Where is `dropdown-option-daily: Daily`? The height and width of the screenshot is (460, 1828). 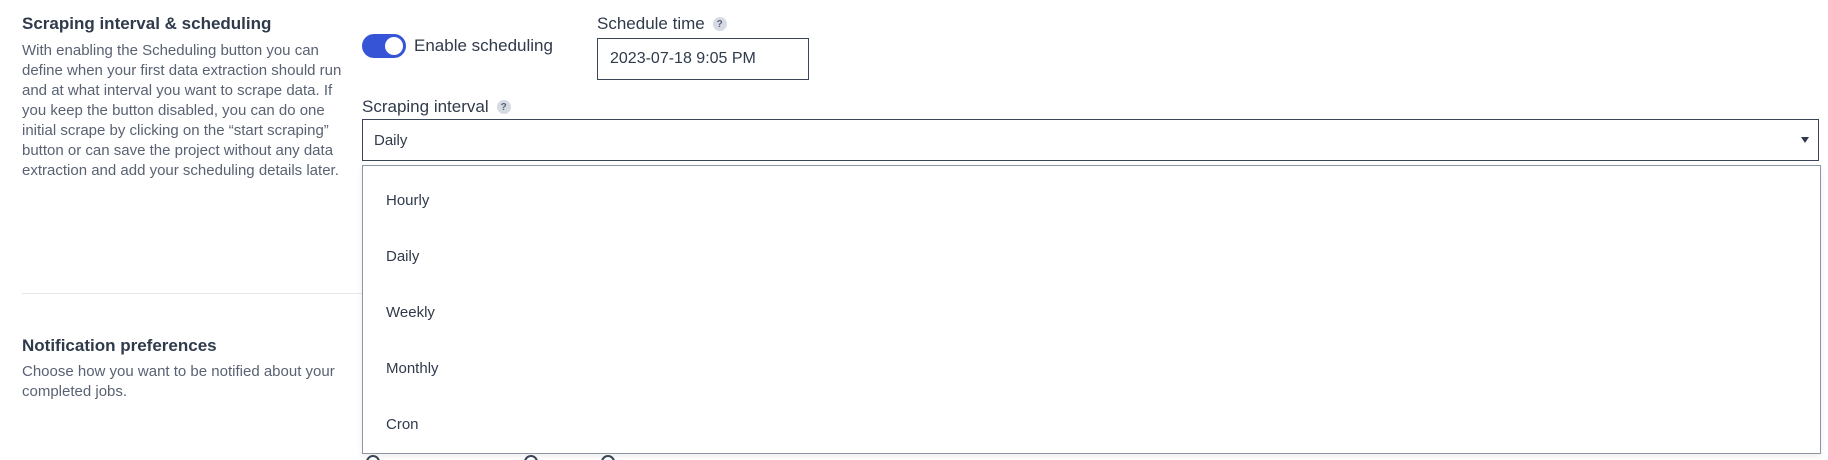
dropdown-option-daily: Daily is located at coordinates (1091, 256).